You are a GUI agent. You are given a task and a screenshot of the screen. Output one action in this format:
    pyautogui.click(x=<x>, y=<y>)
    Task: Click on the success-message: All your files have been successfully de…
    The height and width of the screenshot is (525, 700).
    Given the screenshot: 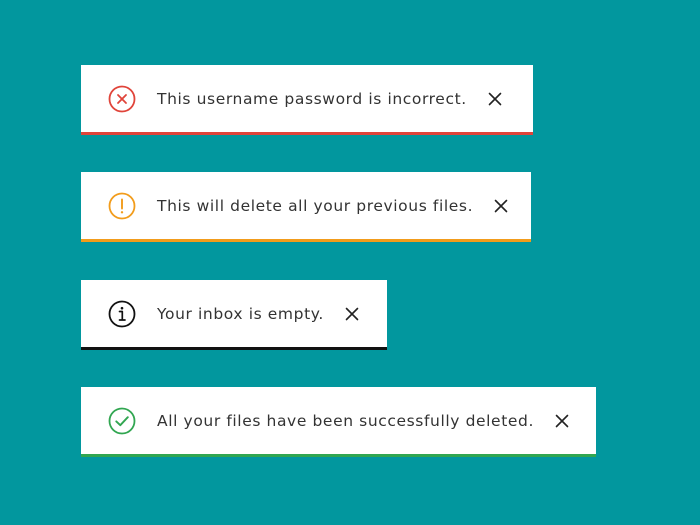 What is the action you would take?
    pyautogui.click(x=345, y=420)
    